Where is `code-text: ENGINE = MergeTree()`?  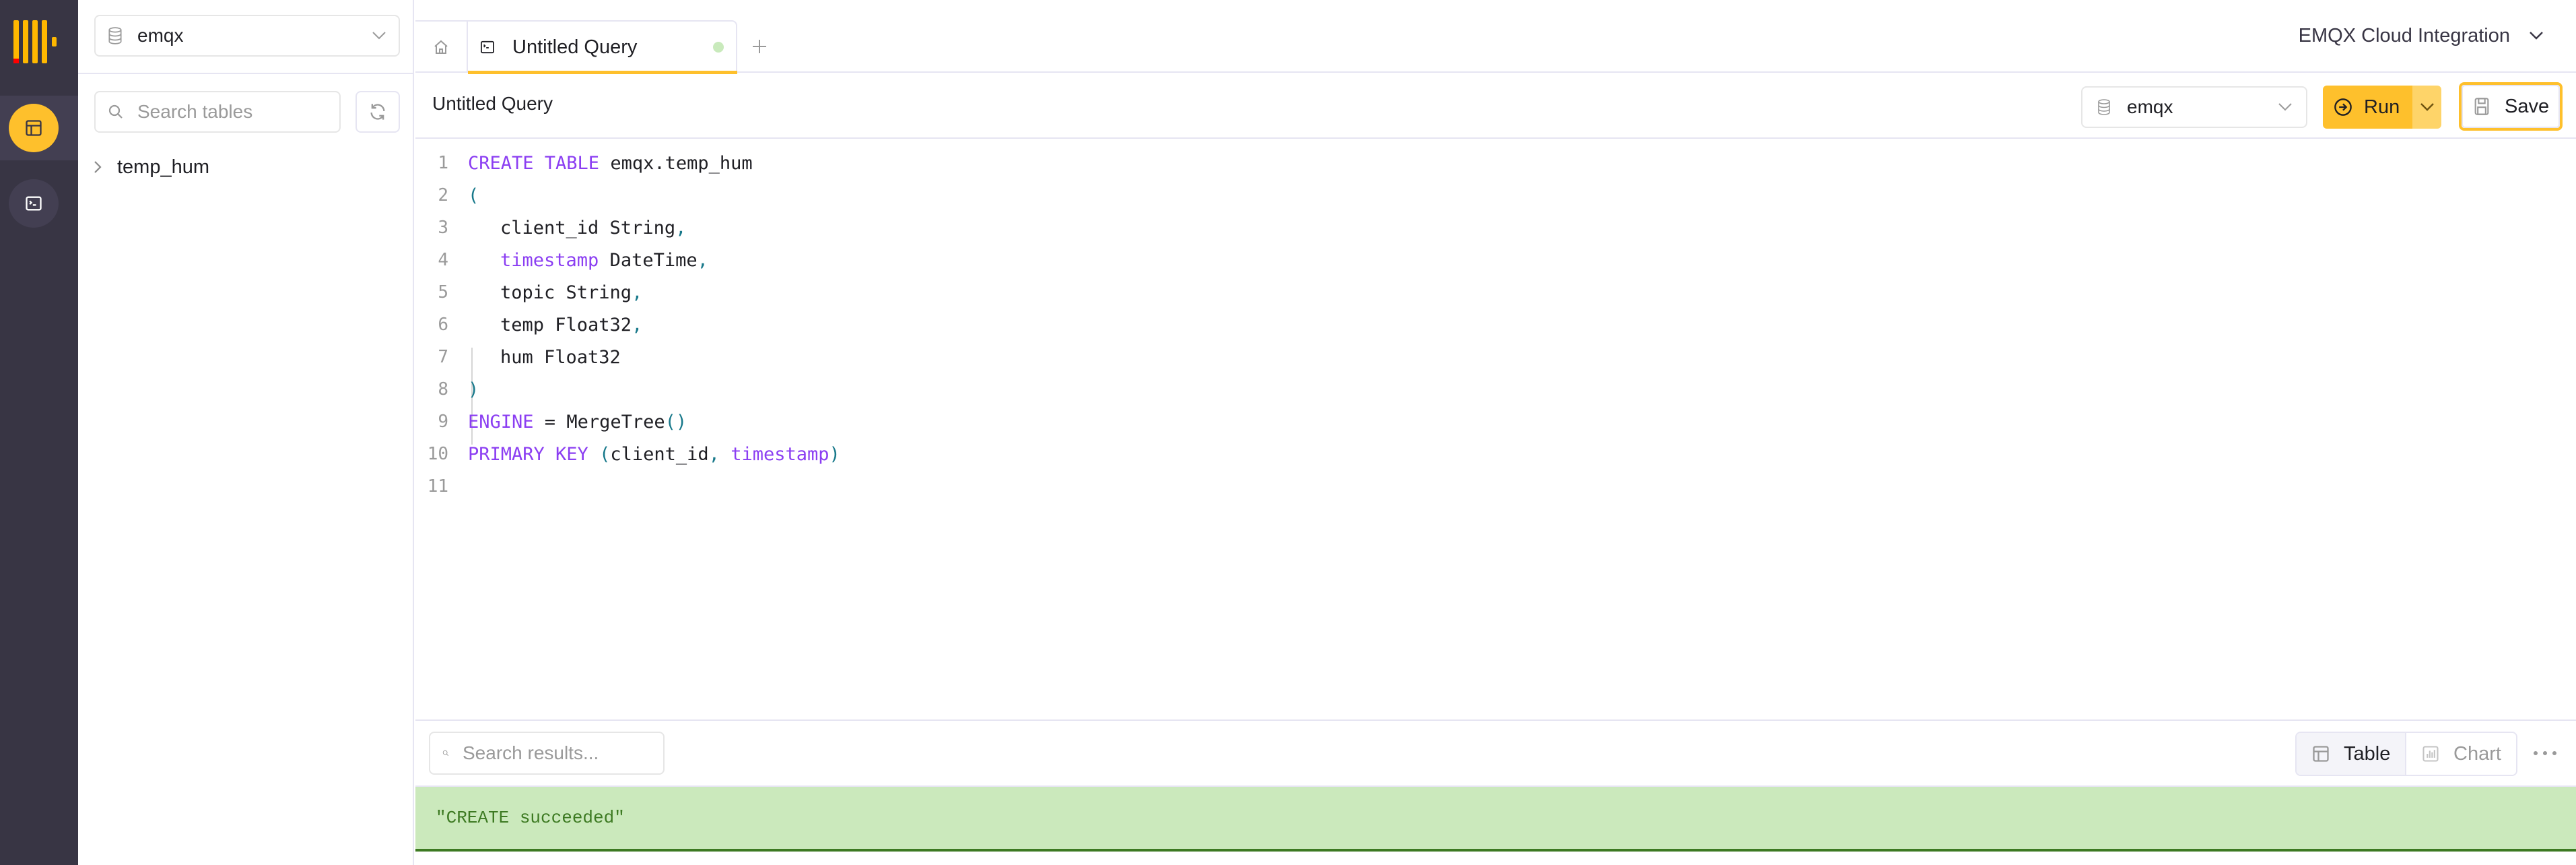 code-text: ENGINE = MergeTree() is located at coordinates (577, 422).